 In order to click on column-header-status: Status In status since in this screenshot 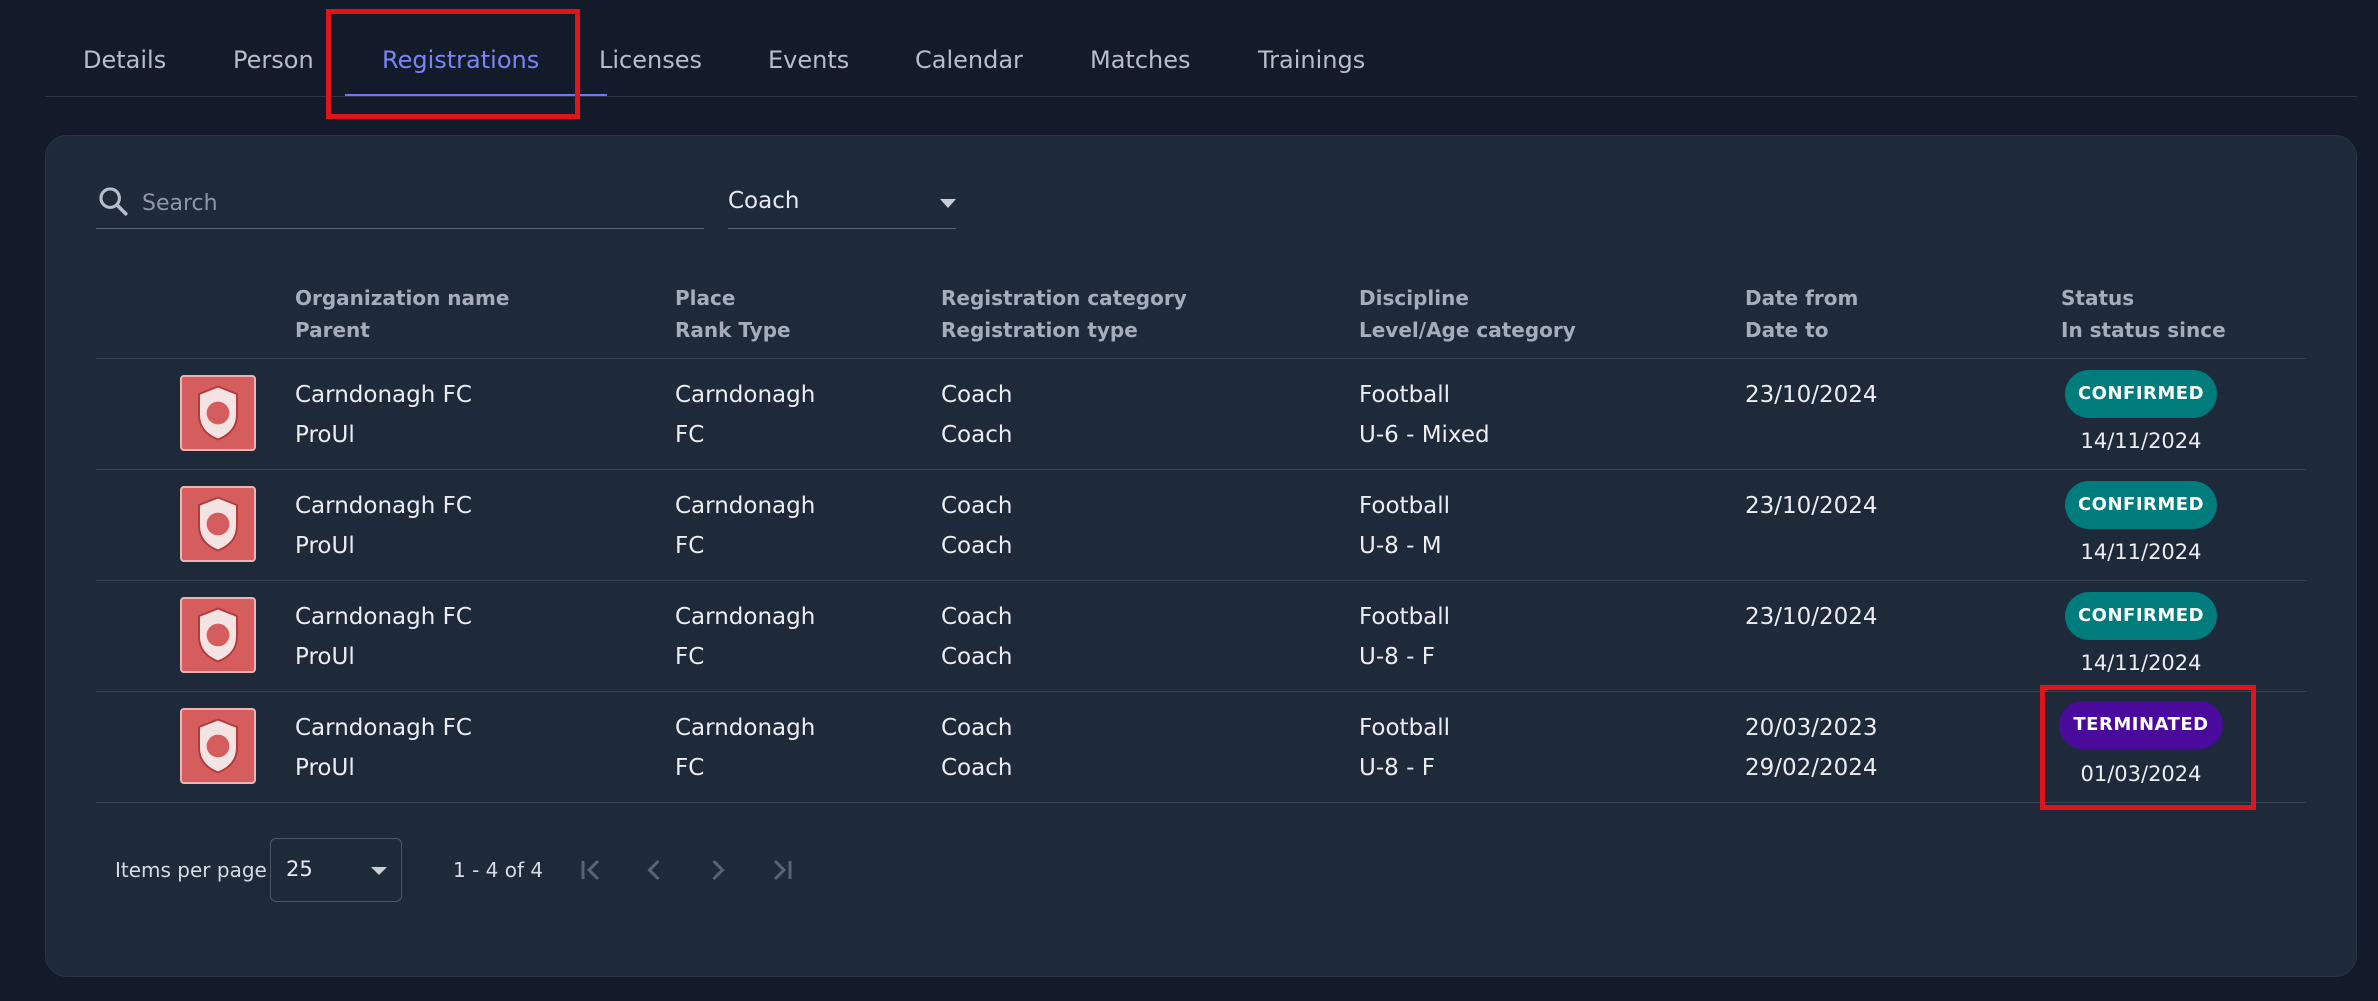, I will do `click(2143, 314)`.